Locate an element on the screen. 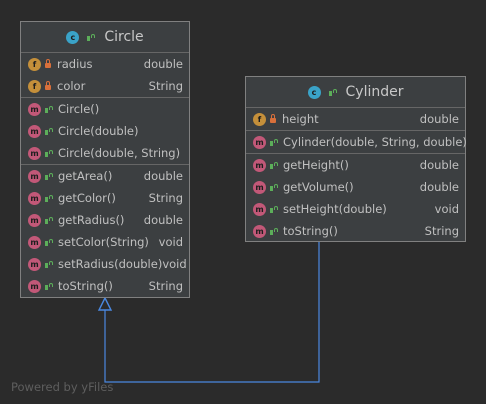 This screenshot has height=404, width=486. class-cylinder-header: c Cylinder is located at coordinates (355, 92).